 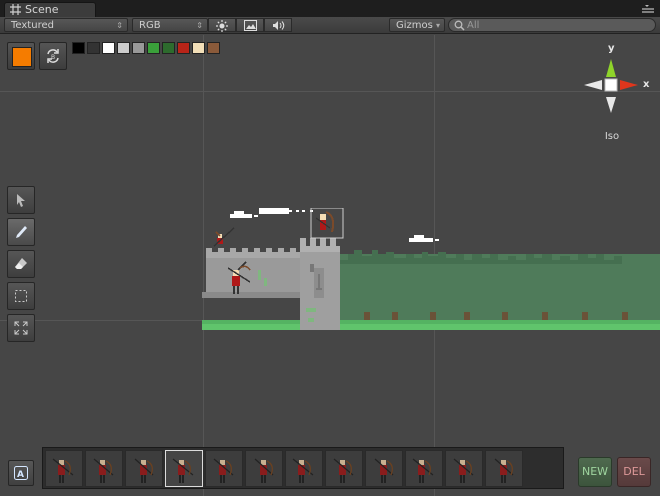 What do you see at coordinates (123, 48) in the screenshot?
I see `swatch-light-gray` at bounding box center [123, 48].